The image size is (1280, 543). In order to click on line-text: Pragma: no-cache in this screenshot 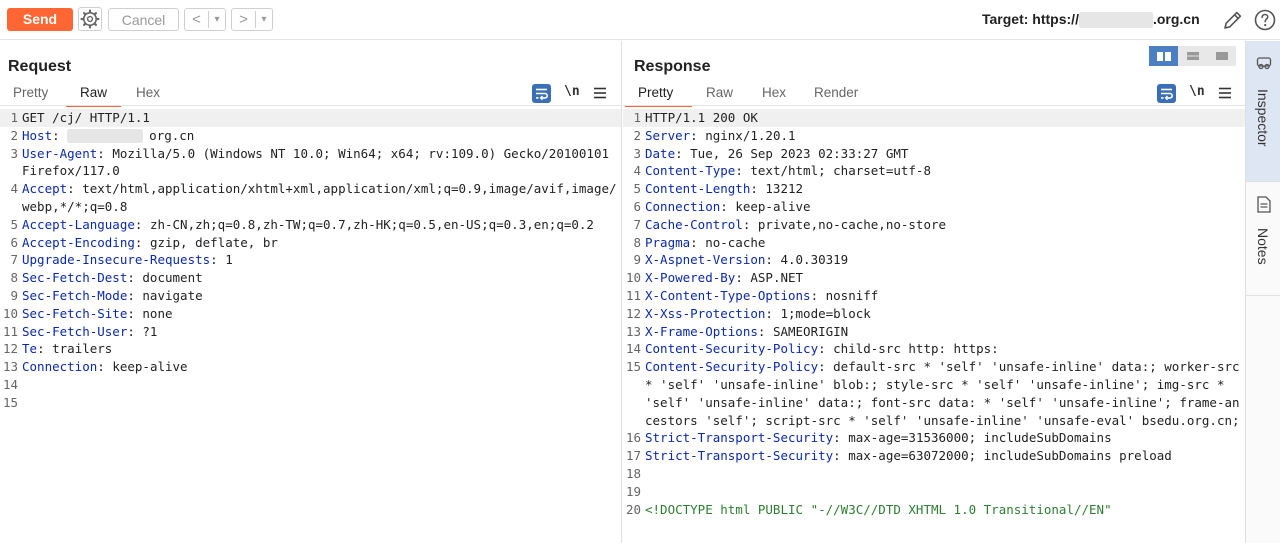, I will do `click(943, 243)`.